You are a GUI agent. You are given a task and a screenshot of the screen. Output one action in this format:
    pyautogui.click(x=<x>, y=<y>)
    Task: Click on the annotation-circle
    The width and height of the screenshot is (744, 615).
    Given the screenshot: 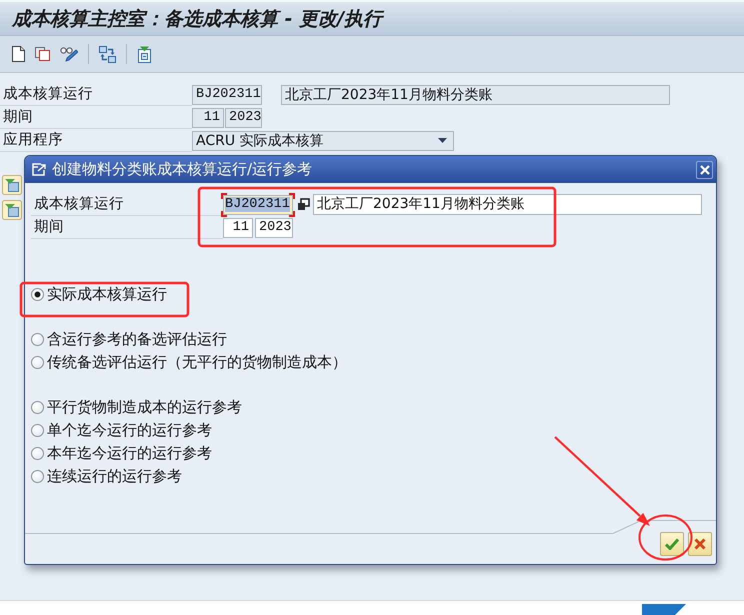 What is the action you would take?
    pyautogui.click(x=665, y=537)
    